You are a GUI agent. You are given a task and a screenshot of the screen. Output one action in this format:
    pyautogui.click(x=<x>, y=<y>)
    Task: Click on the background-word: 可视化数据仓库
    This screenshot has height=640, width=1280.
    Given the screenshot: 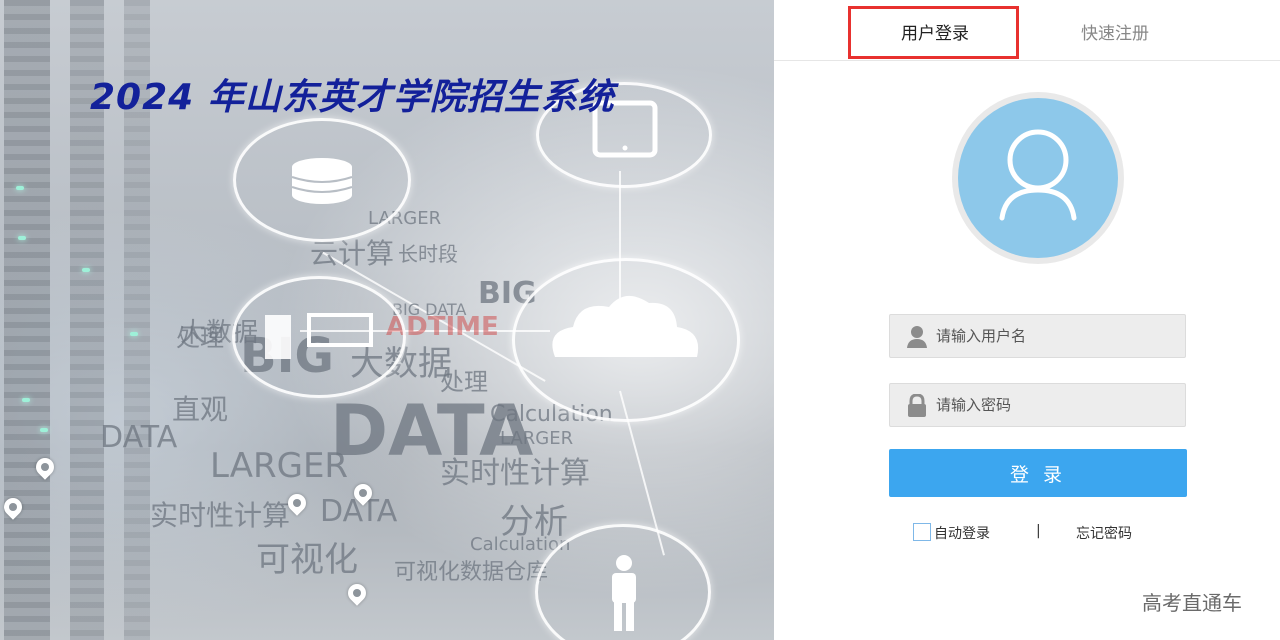 What is the action you would take?
    pyautogui.click(x=471, y=572)
    